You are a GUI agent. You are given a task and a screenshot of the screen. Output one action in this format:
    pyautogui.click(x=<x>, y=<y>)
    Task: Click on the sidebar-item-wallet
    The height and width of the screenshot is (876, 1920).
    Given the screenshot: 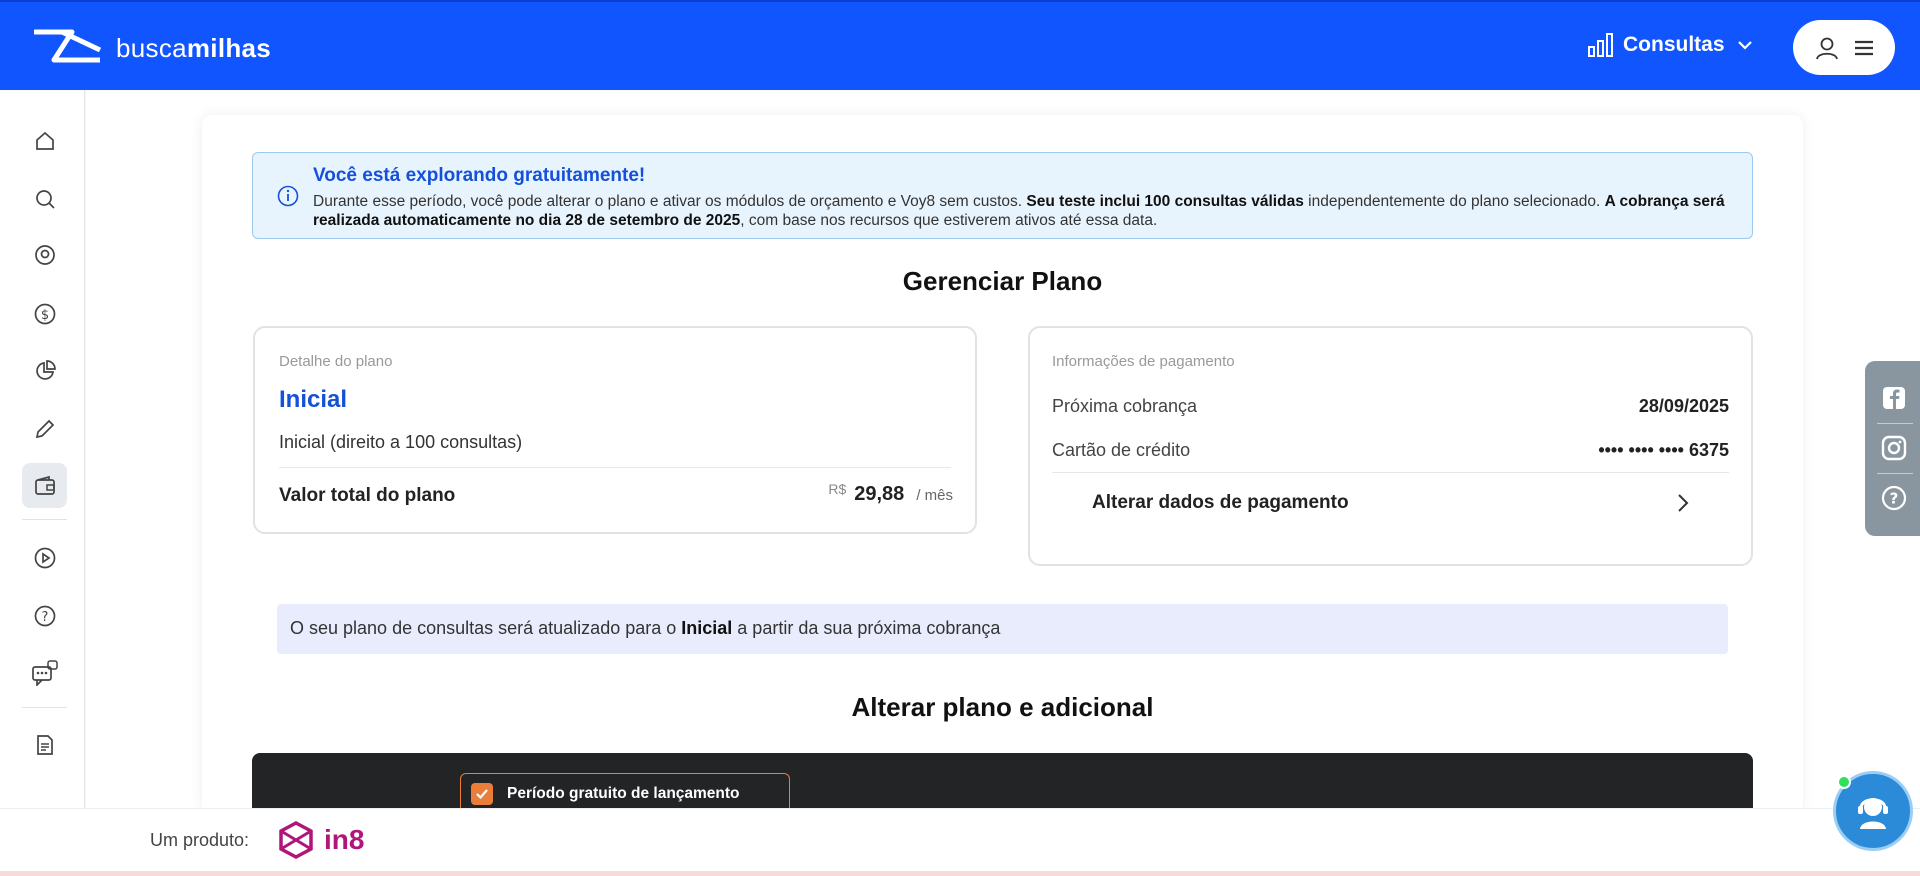 What is the action you would take?
    pyautogui.click(x=44, y=485)
    